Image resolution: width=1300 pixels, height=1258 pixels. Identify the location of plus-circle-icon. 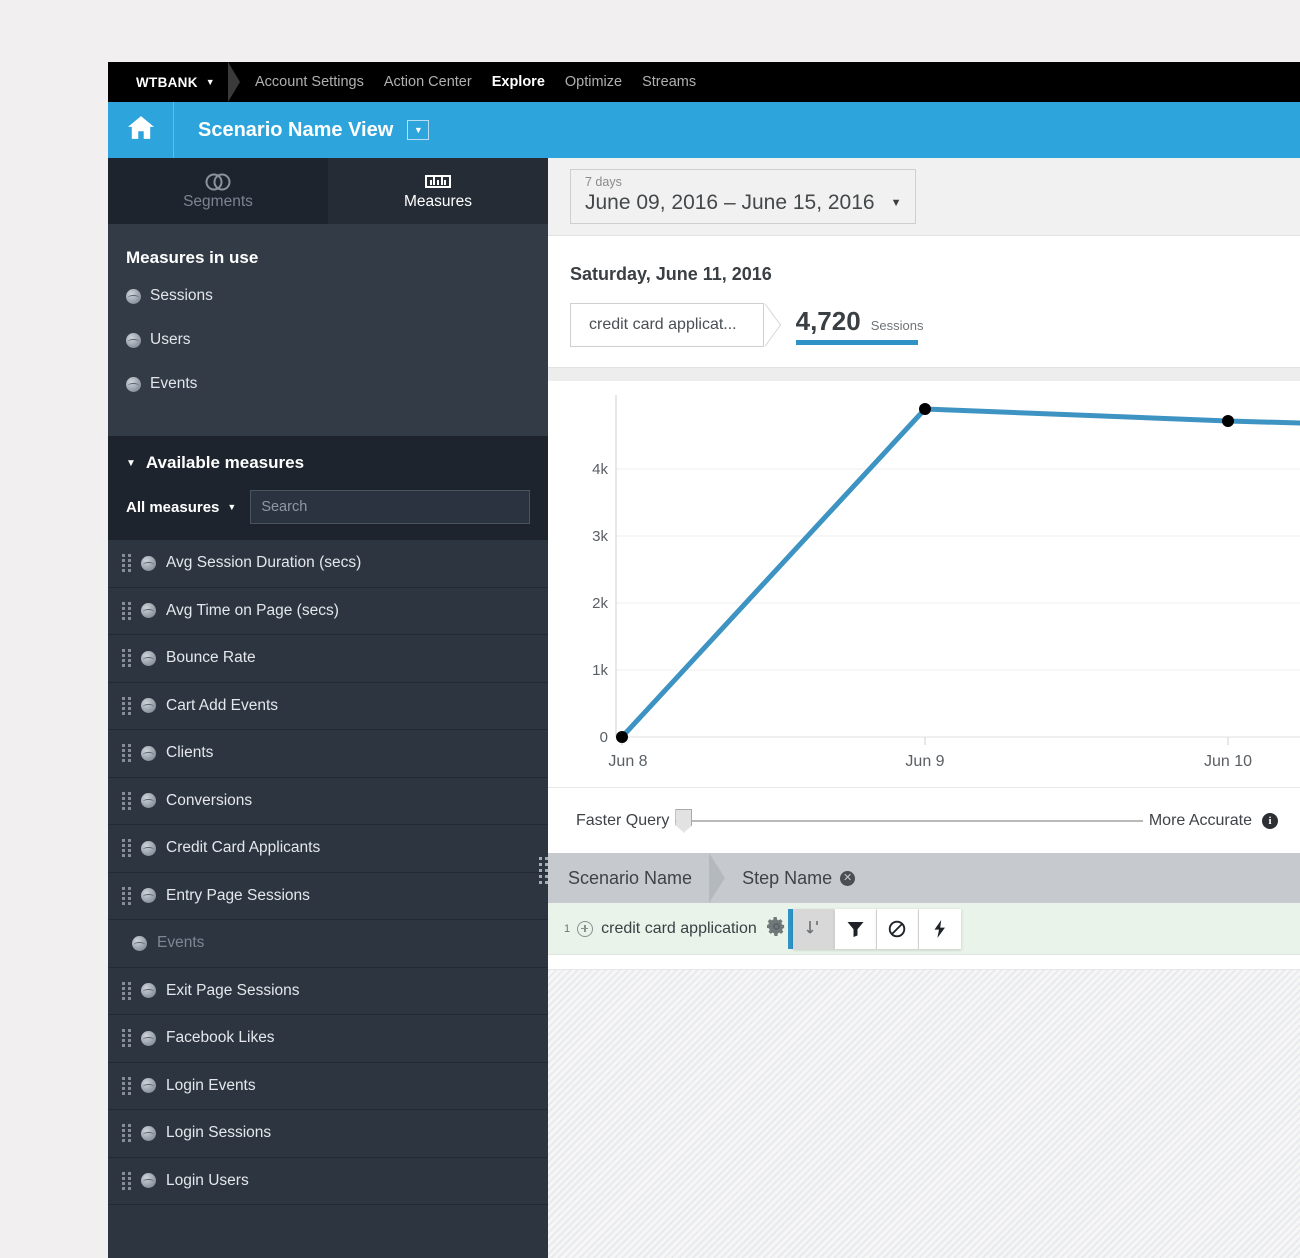
(585, 928).